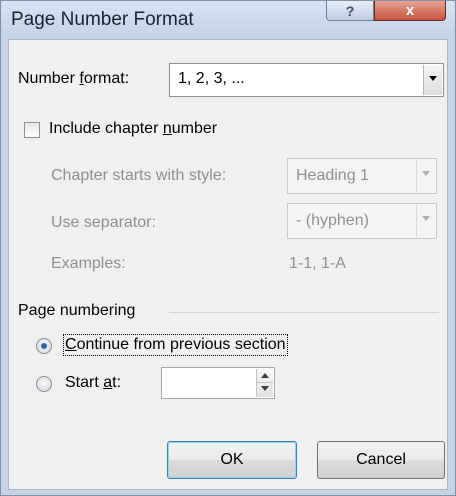  Describe the element at coordinates (74, 78) in the screenshot. I see `number-format-label: Number format:` at that location.